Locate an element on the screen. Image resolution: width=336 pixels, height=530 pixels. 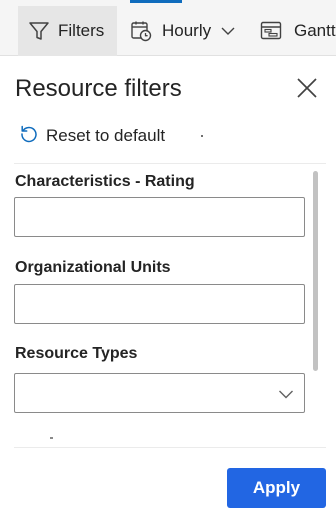
calendar-clock-icon is located at coordinates (141, 31).